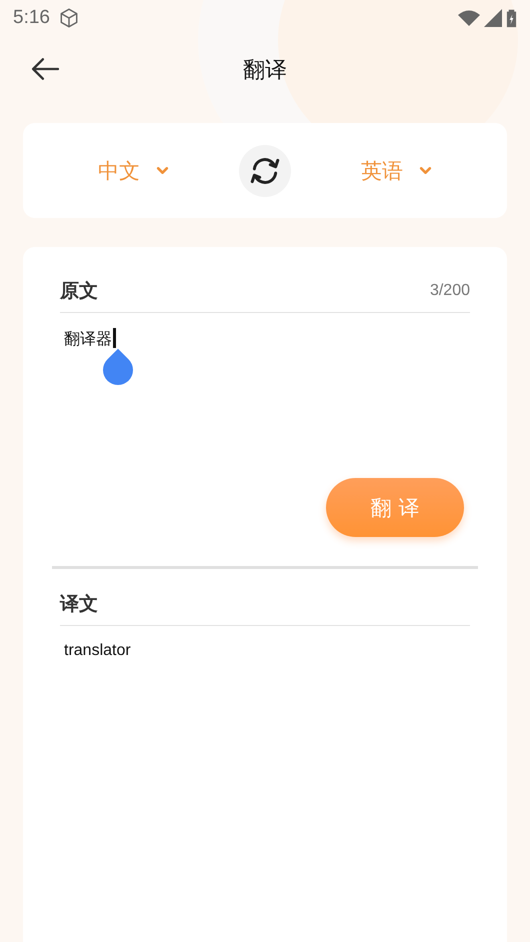 This screenshot has width=530, height=942. I want to click on source-text-field: 翻译器, so click(265, 395).